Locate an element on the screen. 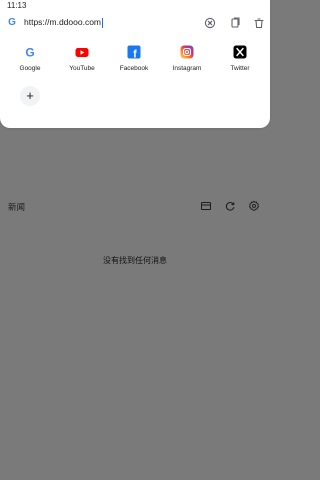  shortcut-twitter: Twitter is located at coordinates (240, 59).